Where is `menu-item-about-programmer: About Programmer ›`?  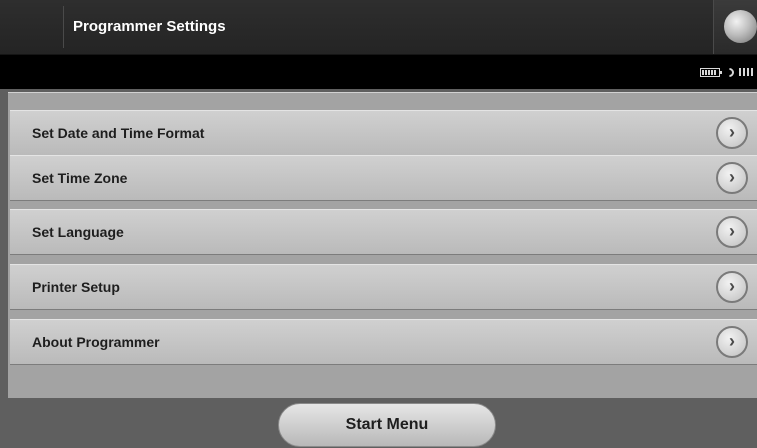 menu-item-about-programmer: About Programmer › is located at coordinates (383, 342).